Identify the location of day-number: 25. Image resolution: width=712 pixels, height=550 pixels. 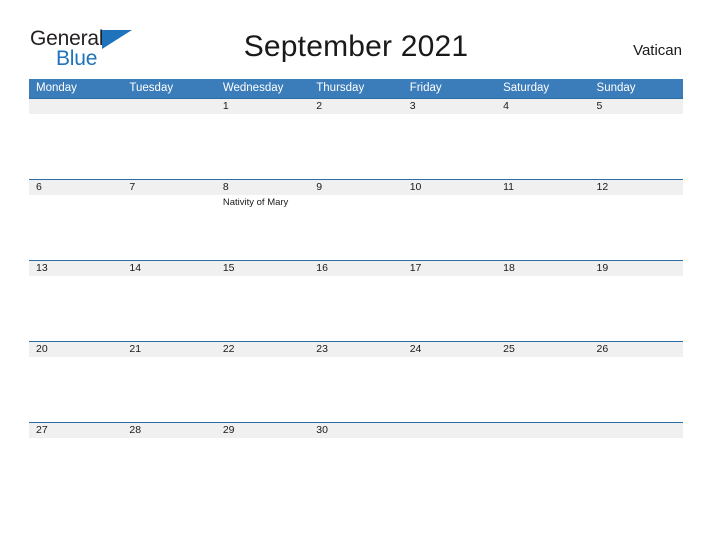
(509, 349).